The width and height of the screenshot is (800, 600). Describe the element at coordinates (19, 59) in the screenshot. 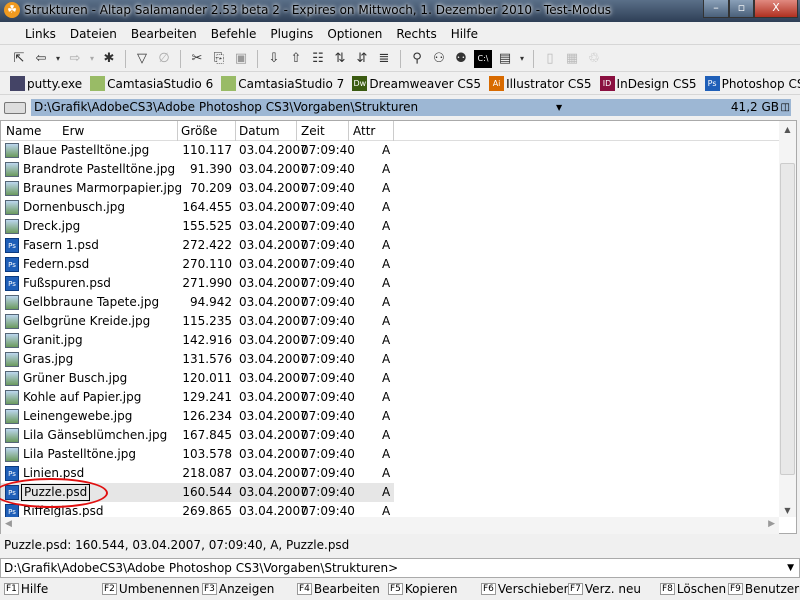

I see `parent-dir-icon: ⇱` at that location.